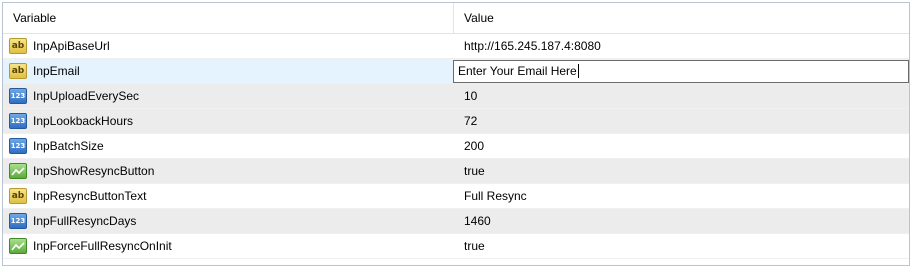 The width and height of the screenshot is (912, 268). I want to click on variable-cell: ab InpResyncButtonText, so click(228, 196).